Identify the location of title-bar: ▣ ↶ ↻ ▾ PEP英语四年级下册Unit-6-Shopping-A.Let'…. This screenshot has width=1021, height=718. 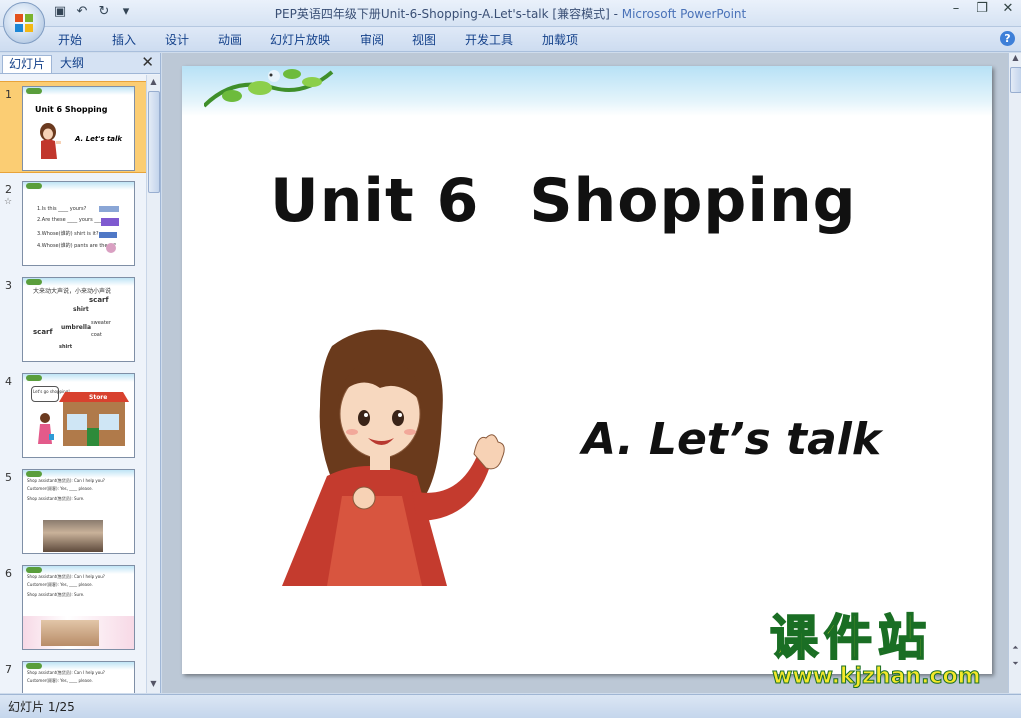
(510, 13).